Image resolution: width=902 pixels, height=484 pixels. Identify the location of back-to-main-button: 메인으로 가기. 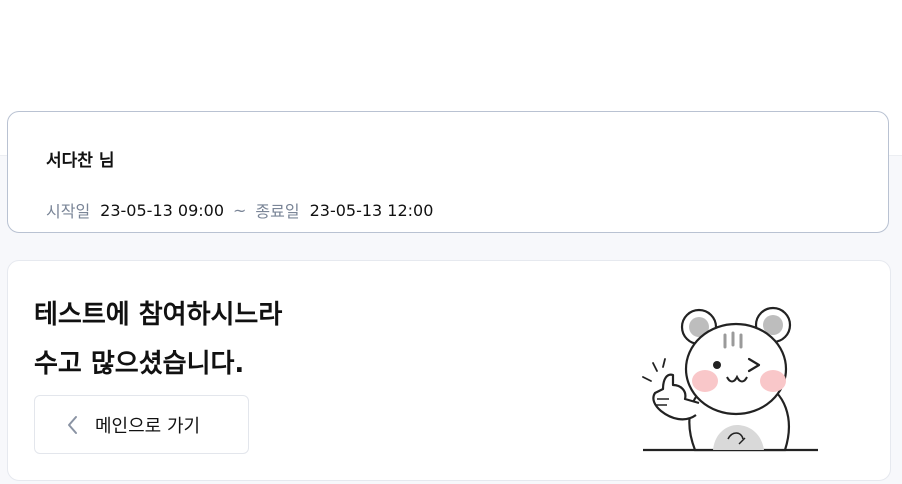
(141, 424).